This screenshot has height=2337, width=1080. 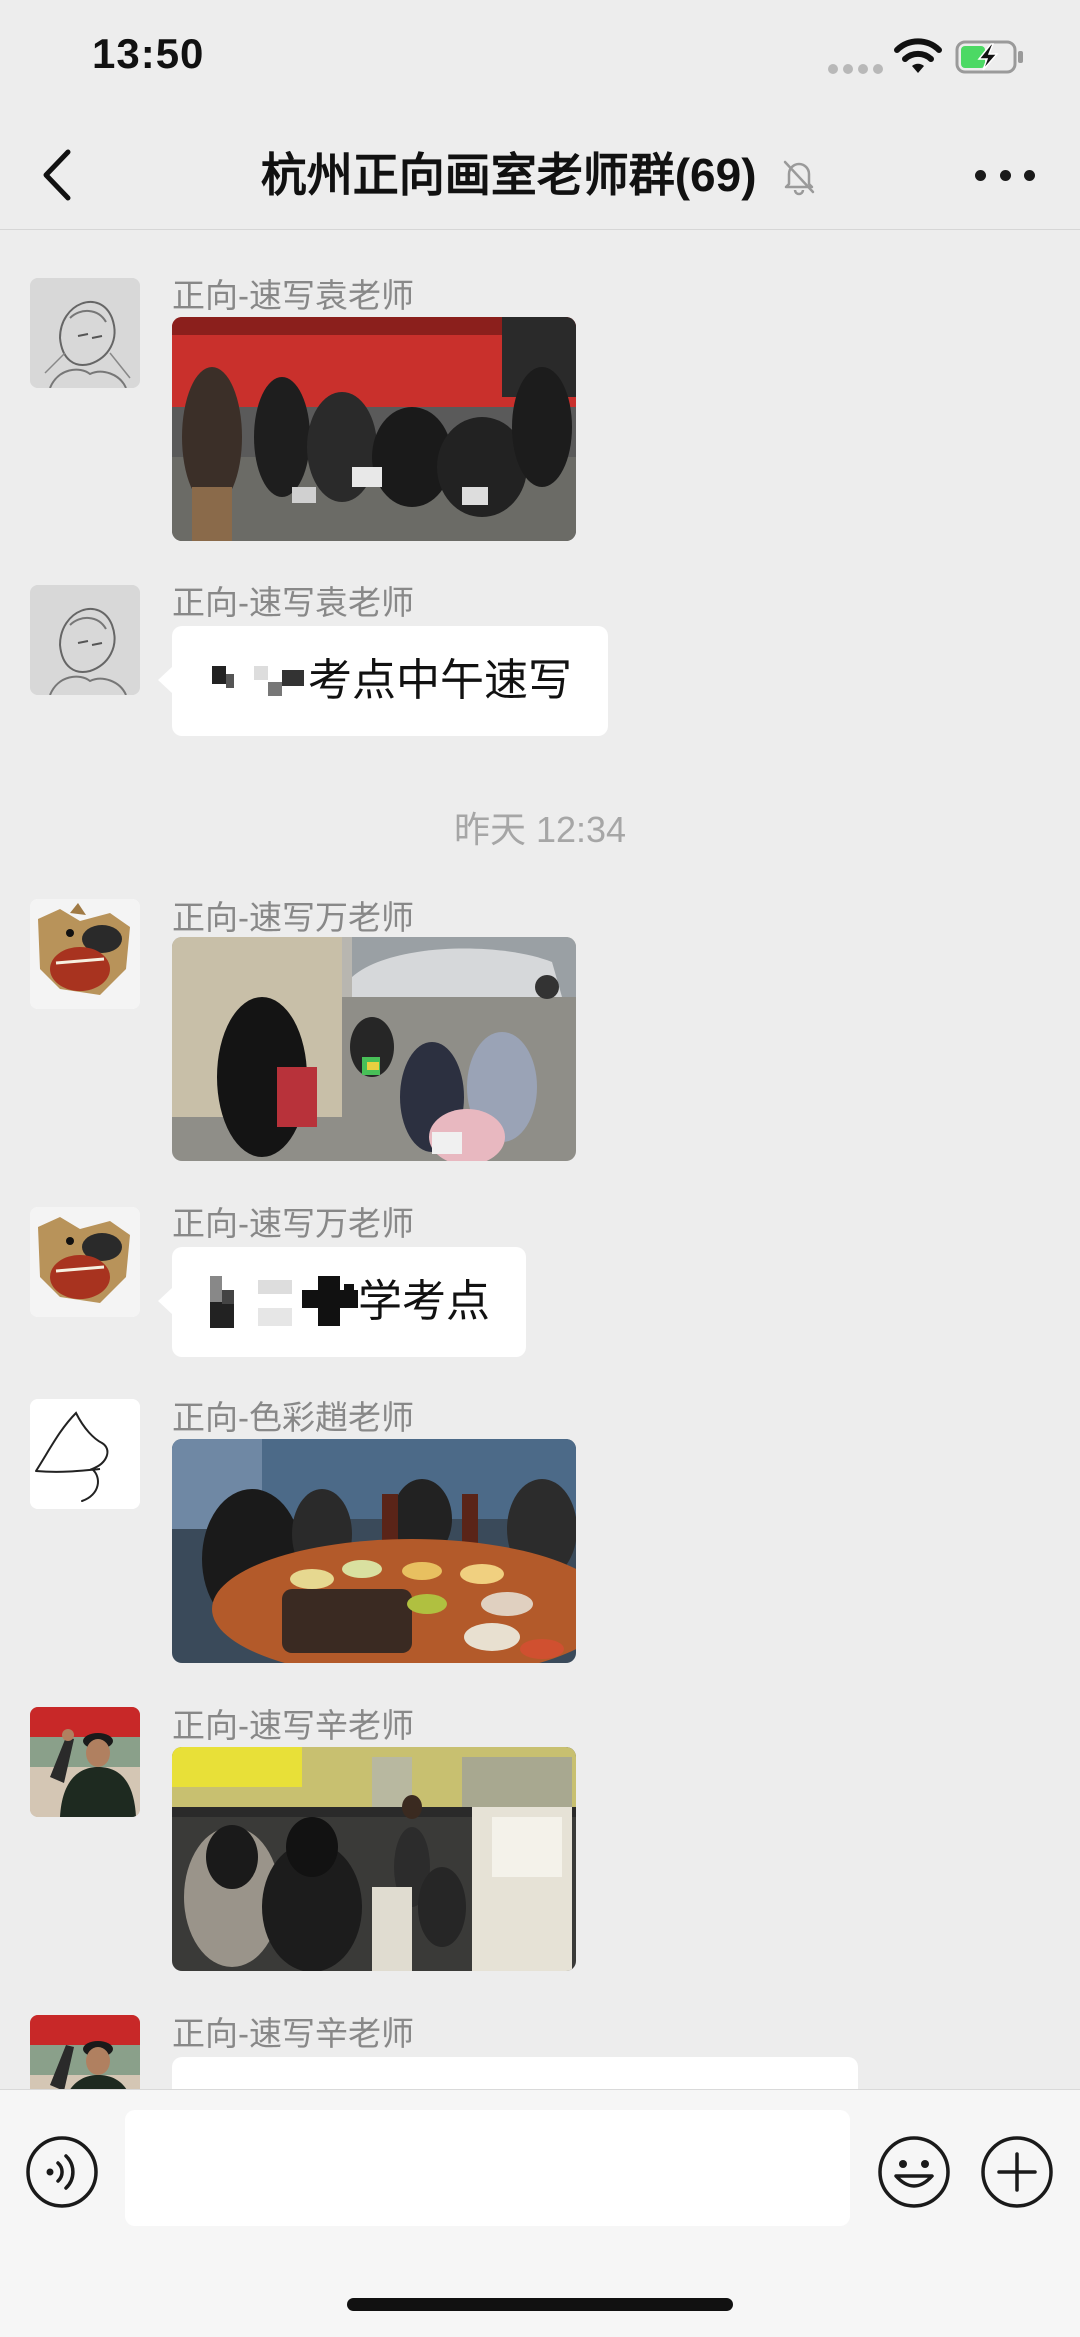 What do you see at coordinates (515, 2073) in the screenshot?
I see `text-bubble` at bounding box center [515, 2073].